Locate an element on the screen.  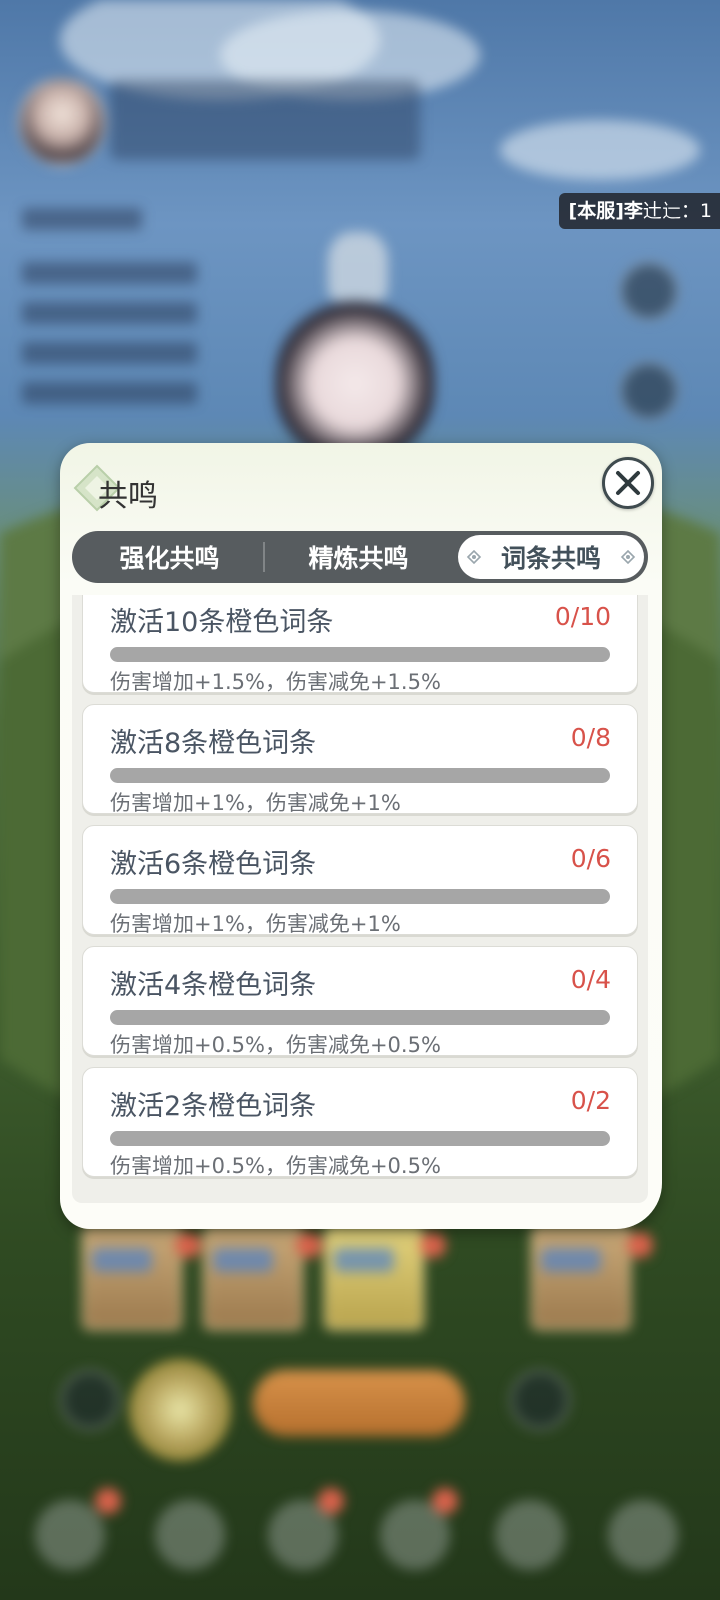
tab-label: 强化共鸣 is located at coordinates (169, 558).